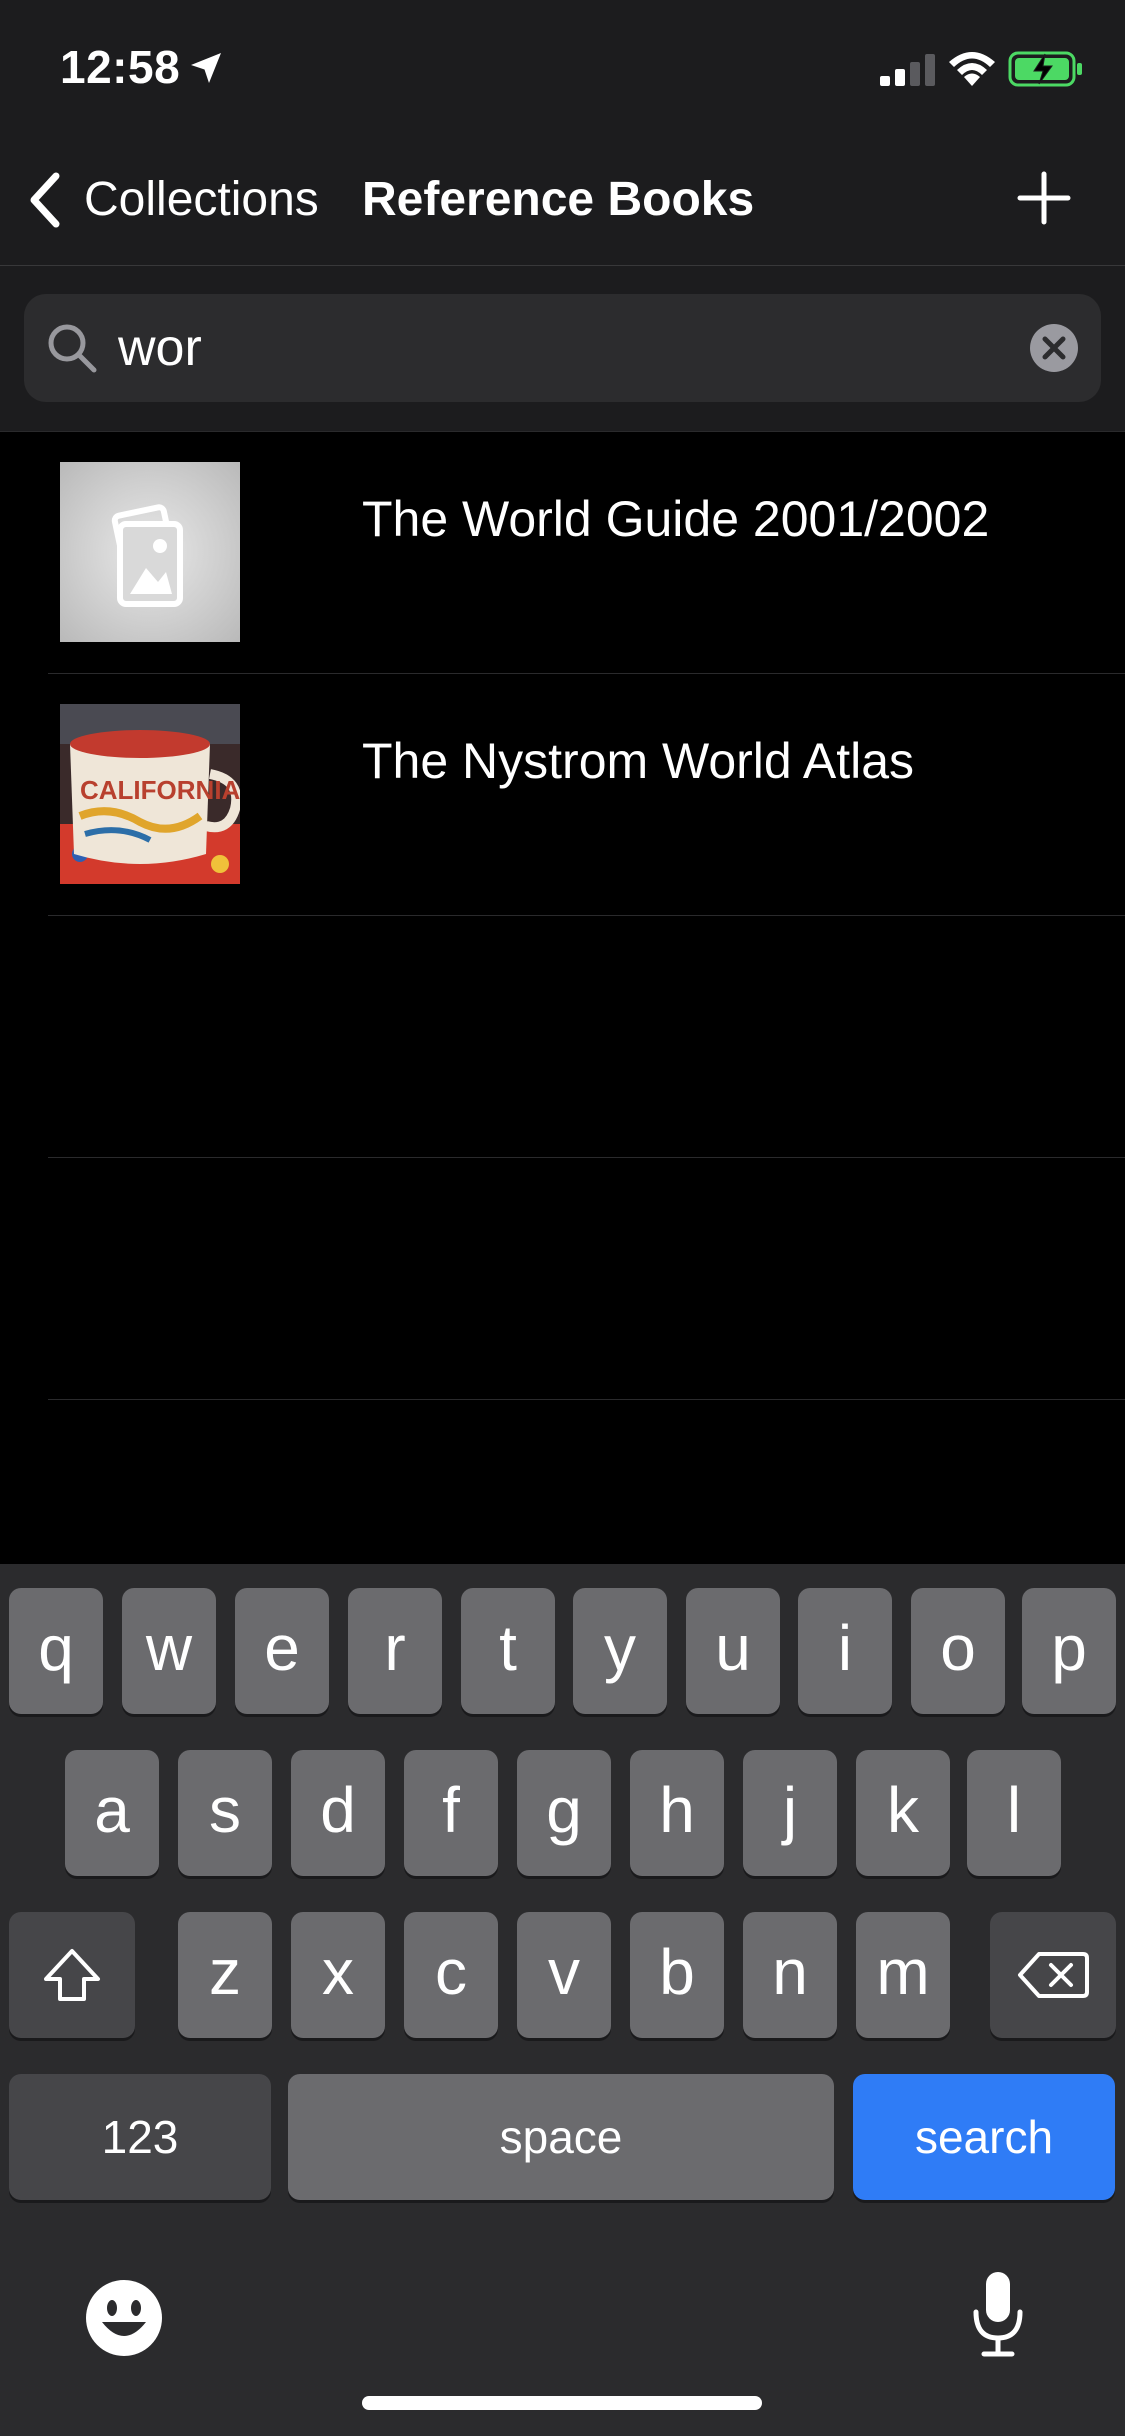 The image size is (1125, 2436). I want to click on status-bar: 12:58, so click(562, 70).